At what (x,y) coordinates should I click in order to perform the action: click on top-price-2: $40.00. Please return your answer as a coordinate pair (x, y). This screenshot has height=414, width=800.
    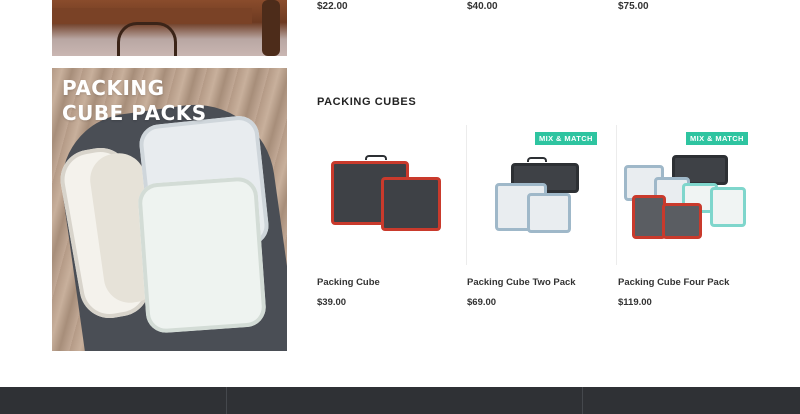
    Looking at the image, I should click on (482, 6).